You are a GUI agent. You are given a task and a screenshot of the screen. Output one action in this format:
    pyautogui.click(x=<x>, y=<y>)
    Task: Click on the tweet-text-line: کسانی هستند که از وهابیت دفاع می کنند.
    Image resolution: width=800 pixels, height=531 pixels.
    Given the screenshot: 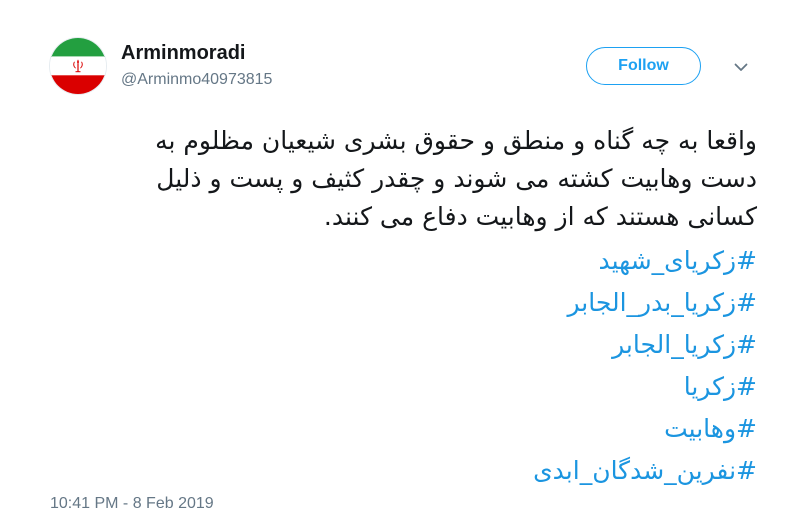 What is the action you would take?
    pyautogui.click(x=540, y=216)
    